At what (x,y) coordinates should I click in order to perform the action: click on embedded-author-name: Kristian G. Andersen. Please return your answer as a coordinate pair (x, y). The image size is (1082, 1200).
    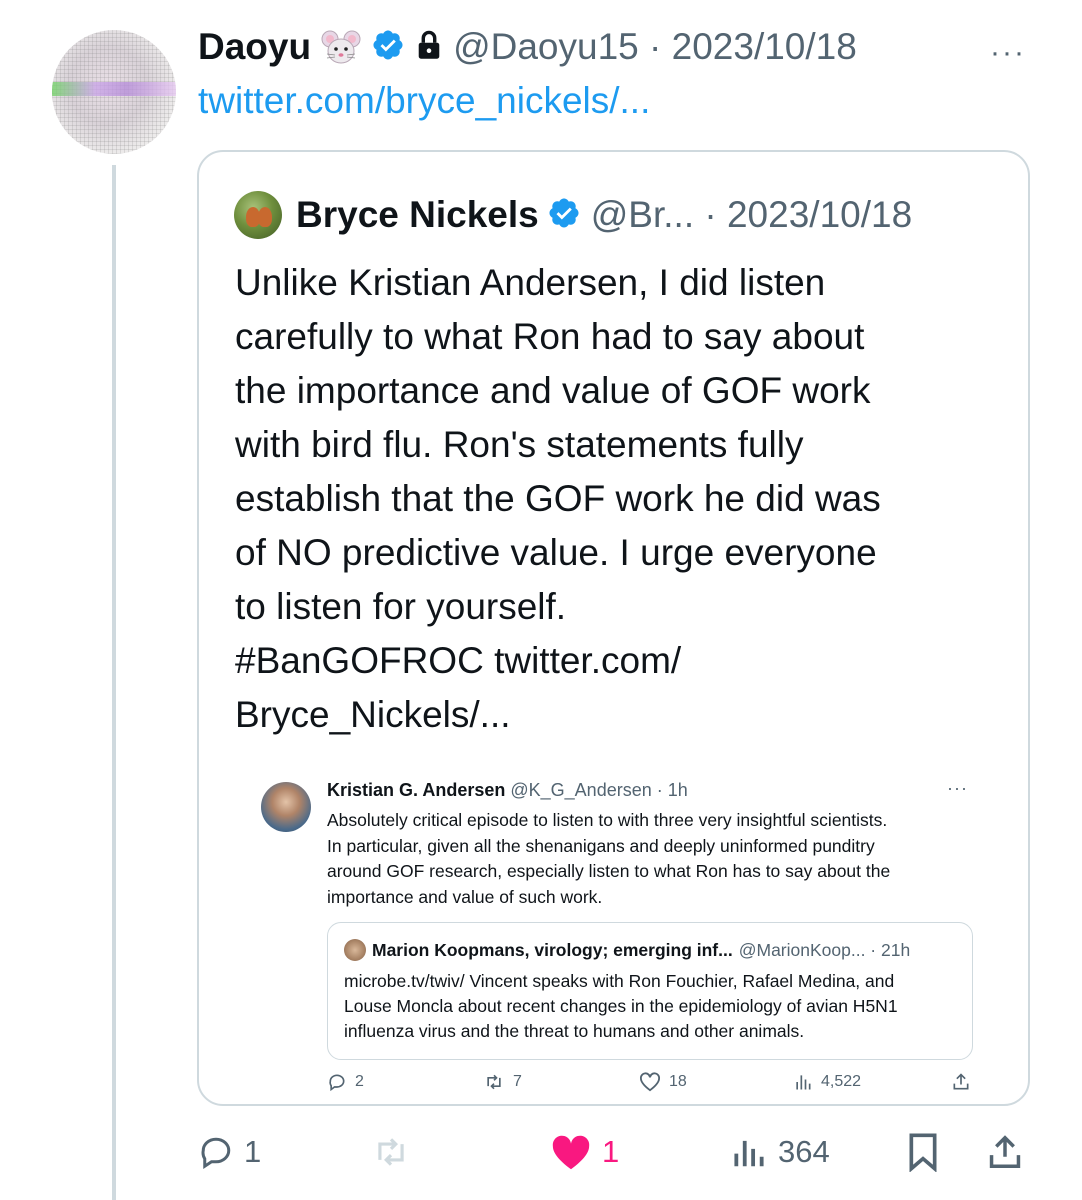
    Looking at the image, I should click on (416, 790).